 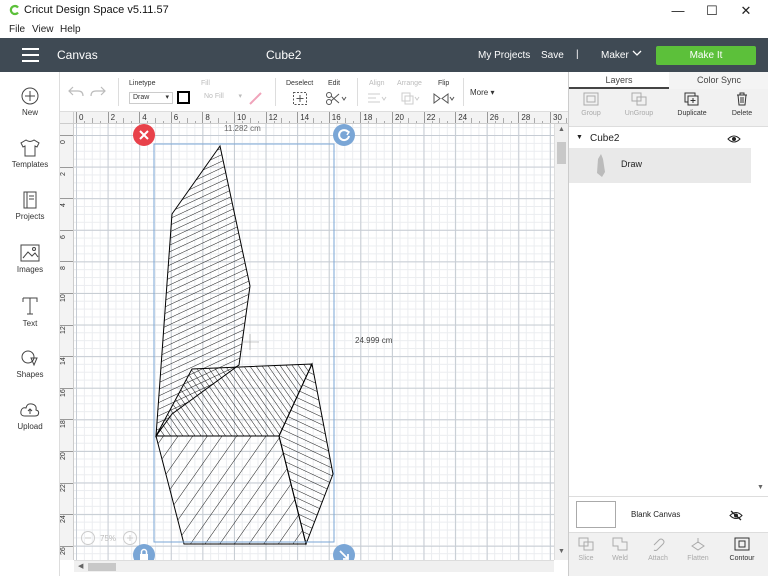 What do you see at coordinates (482, 92) in the screenshot?
I see `more-menu: More ▾` at bounding box center [482, 92].